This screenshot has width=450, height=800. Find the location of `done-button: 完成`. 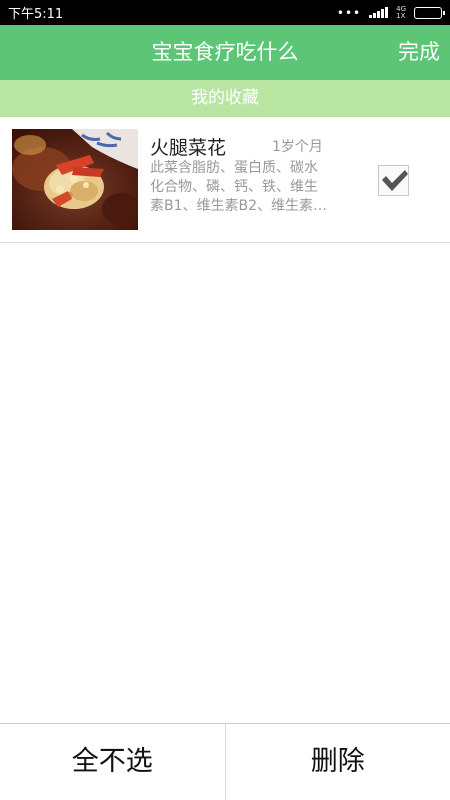

done-button: 完成 is located at coordinates (419, 52).